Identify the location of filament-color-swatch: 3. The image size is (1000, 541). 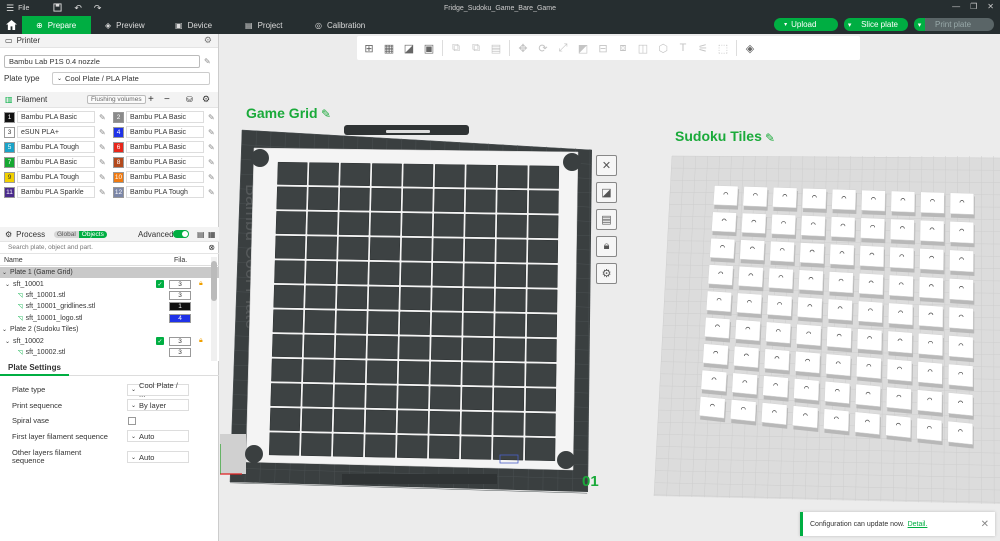
(9, 132).